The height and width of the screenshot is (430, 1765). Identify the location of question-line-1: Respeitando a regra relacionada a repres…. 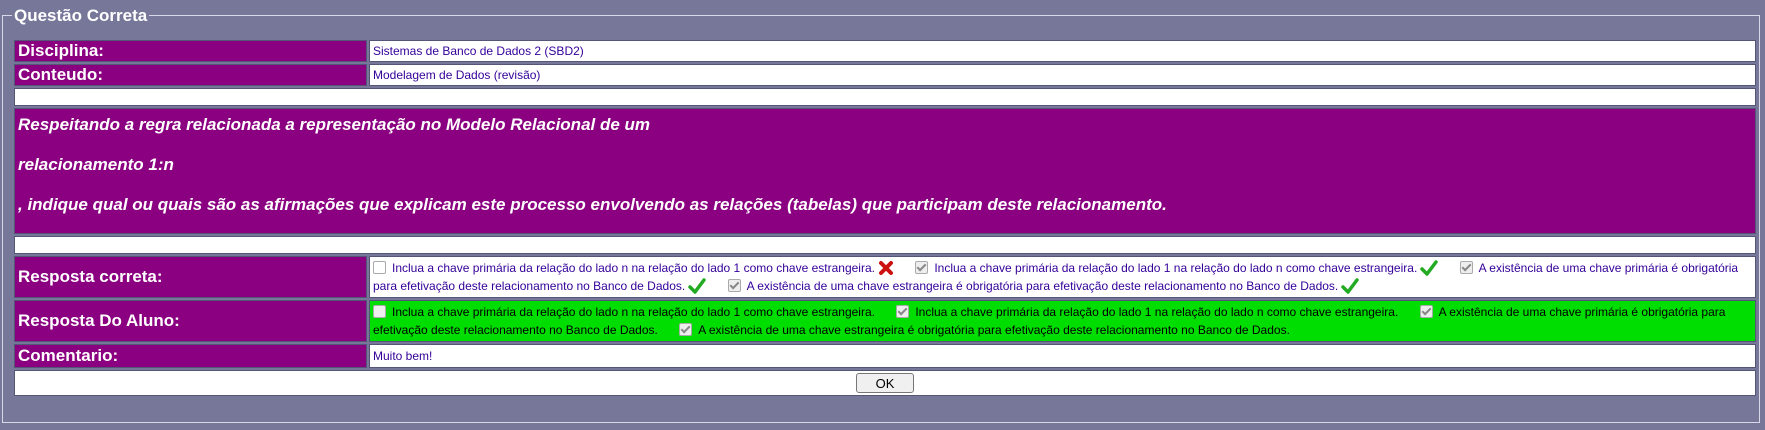
(334, 124).